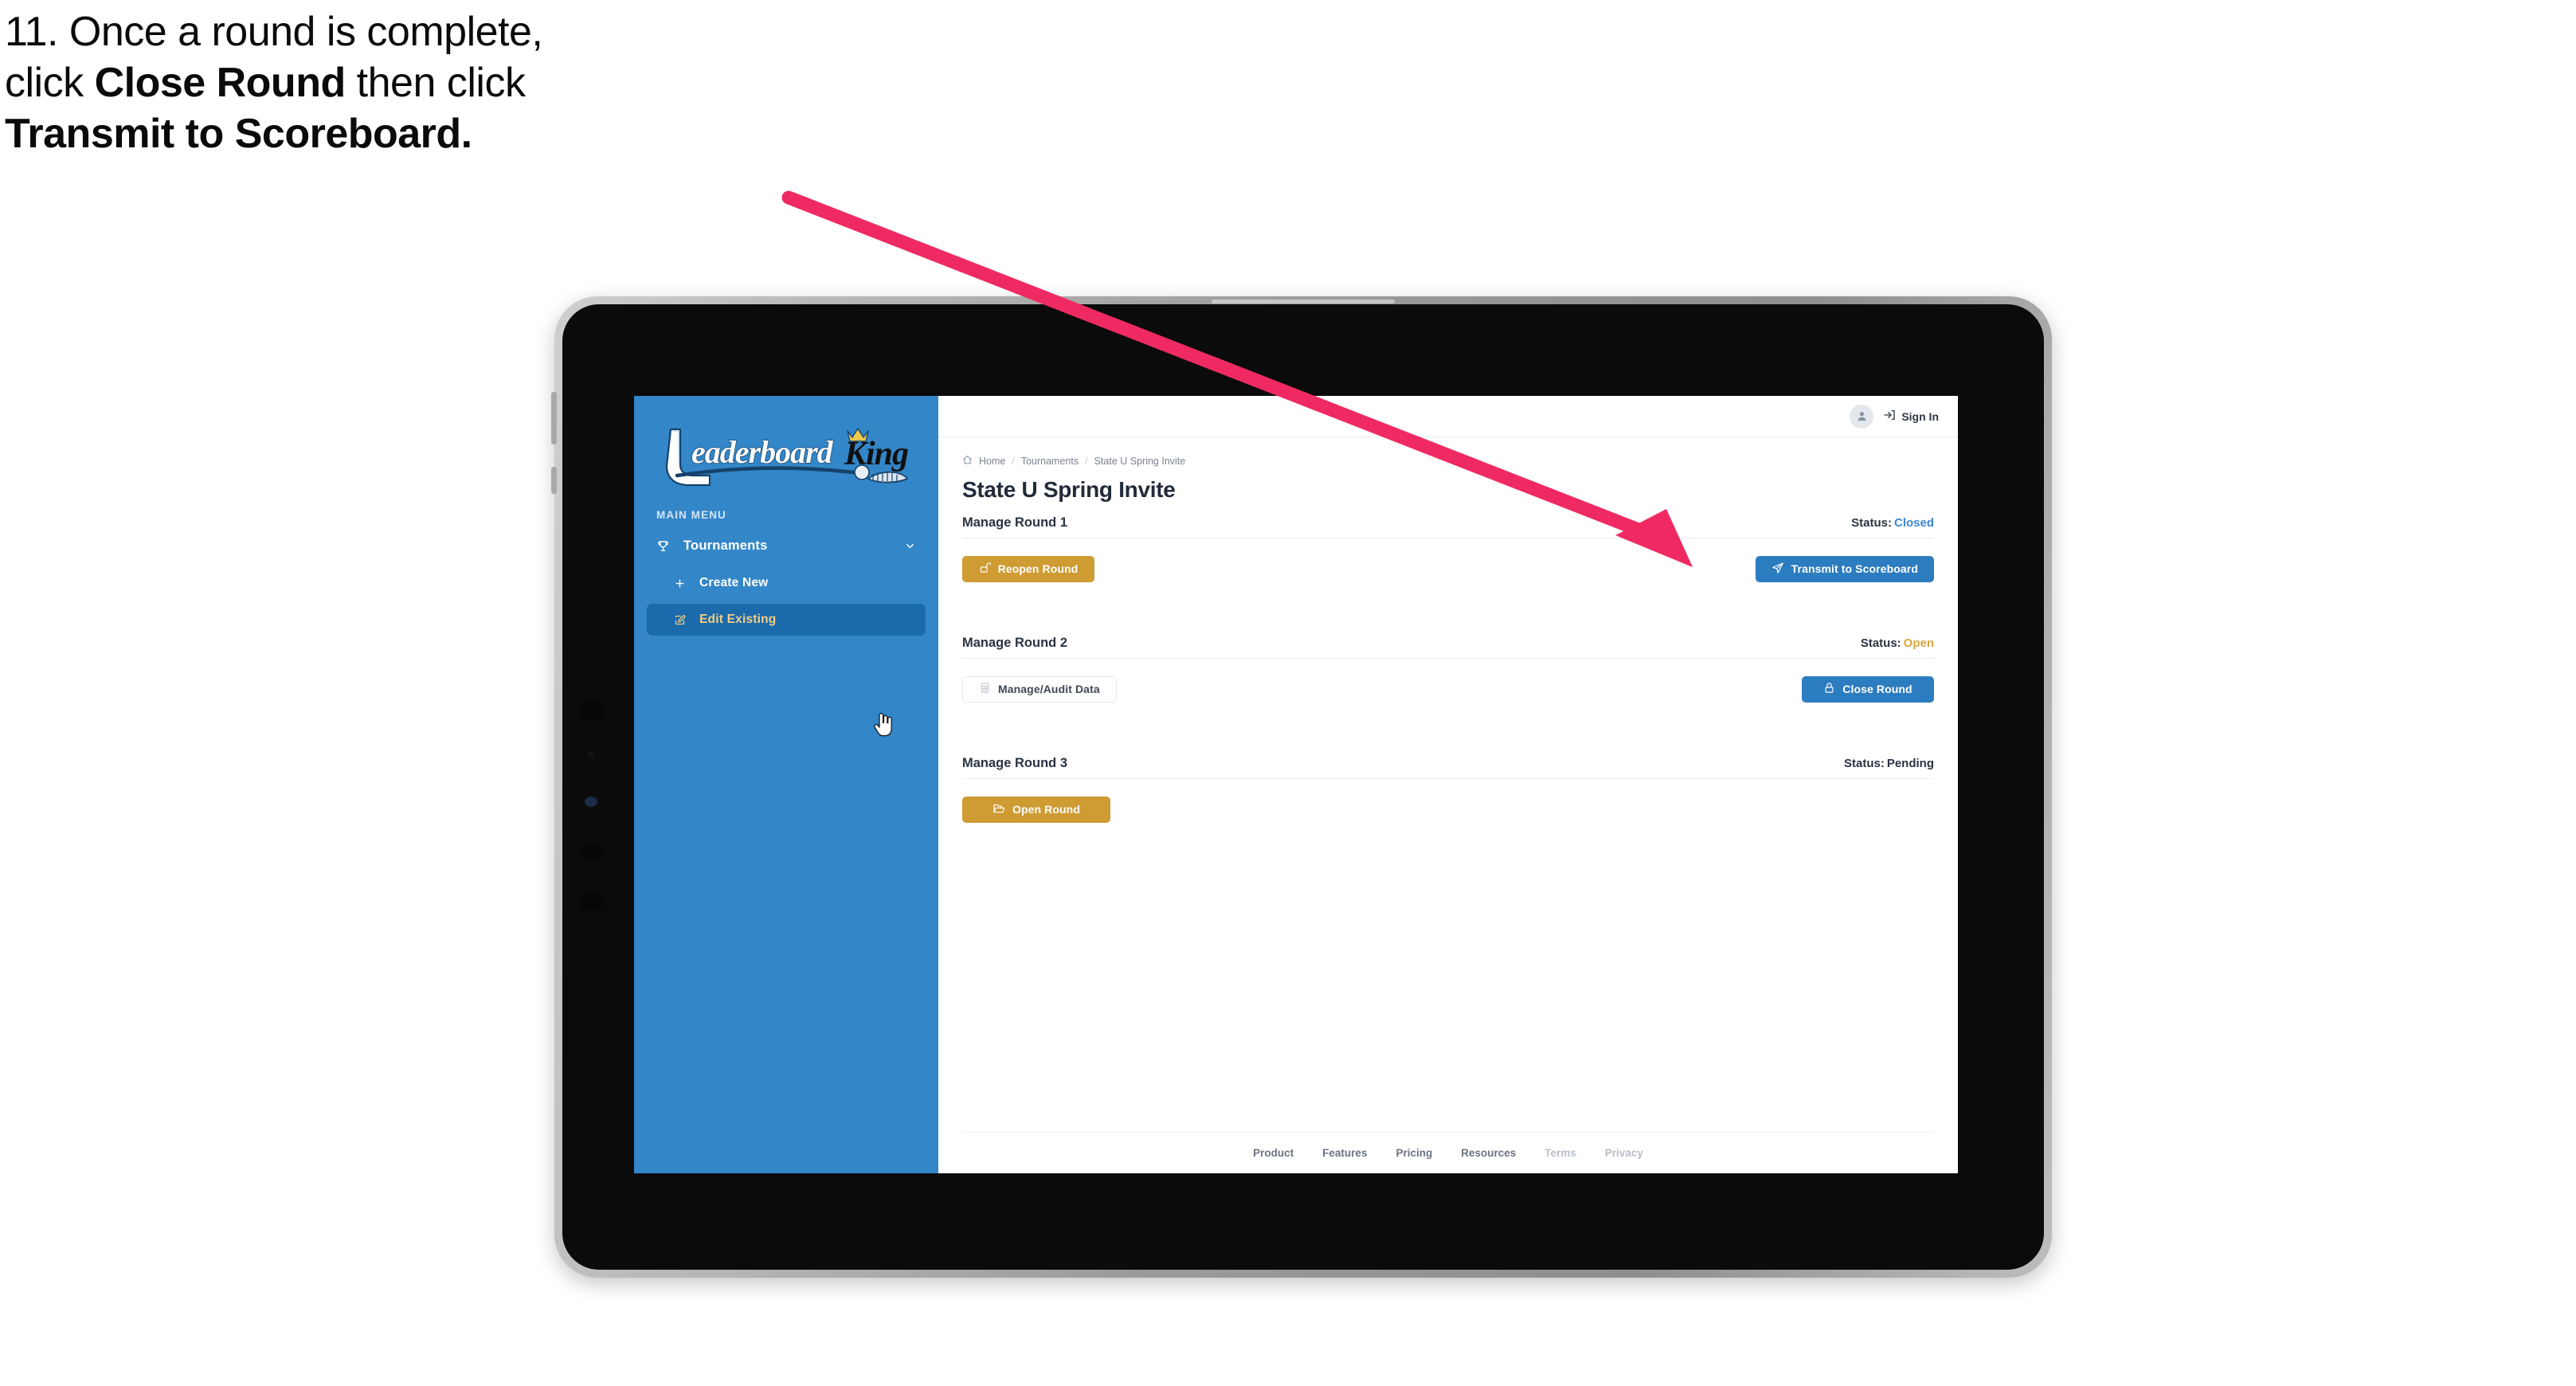 The image size is (2576, 1386). What do you see at coordinates (1046, 809) in the screenshot?
I see `button-label: Open Round` at bounding box center [1046, 809].